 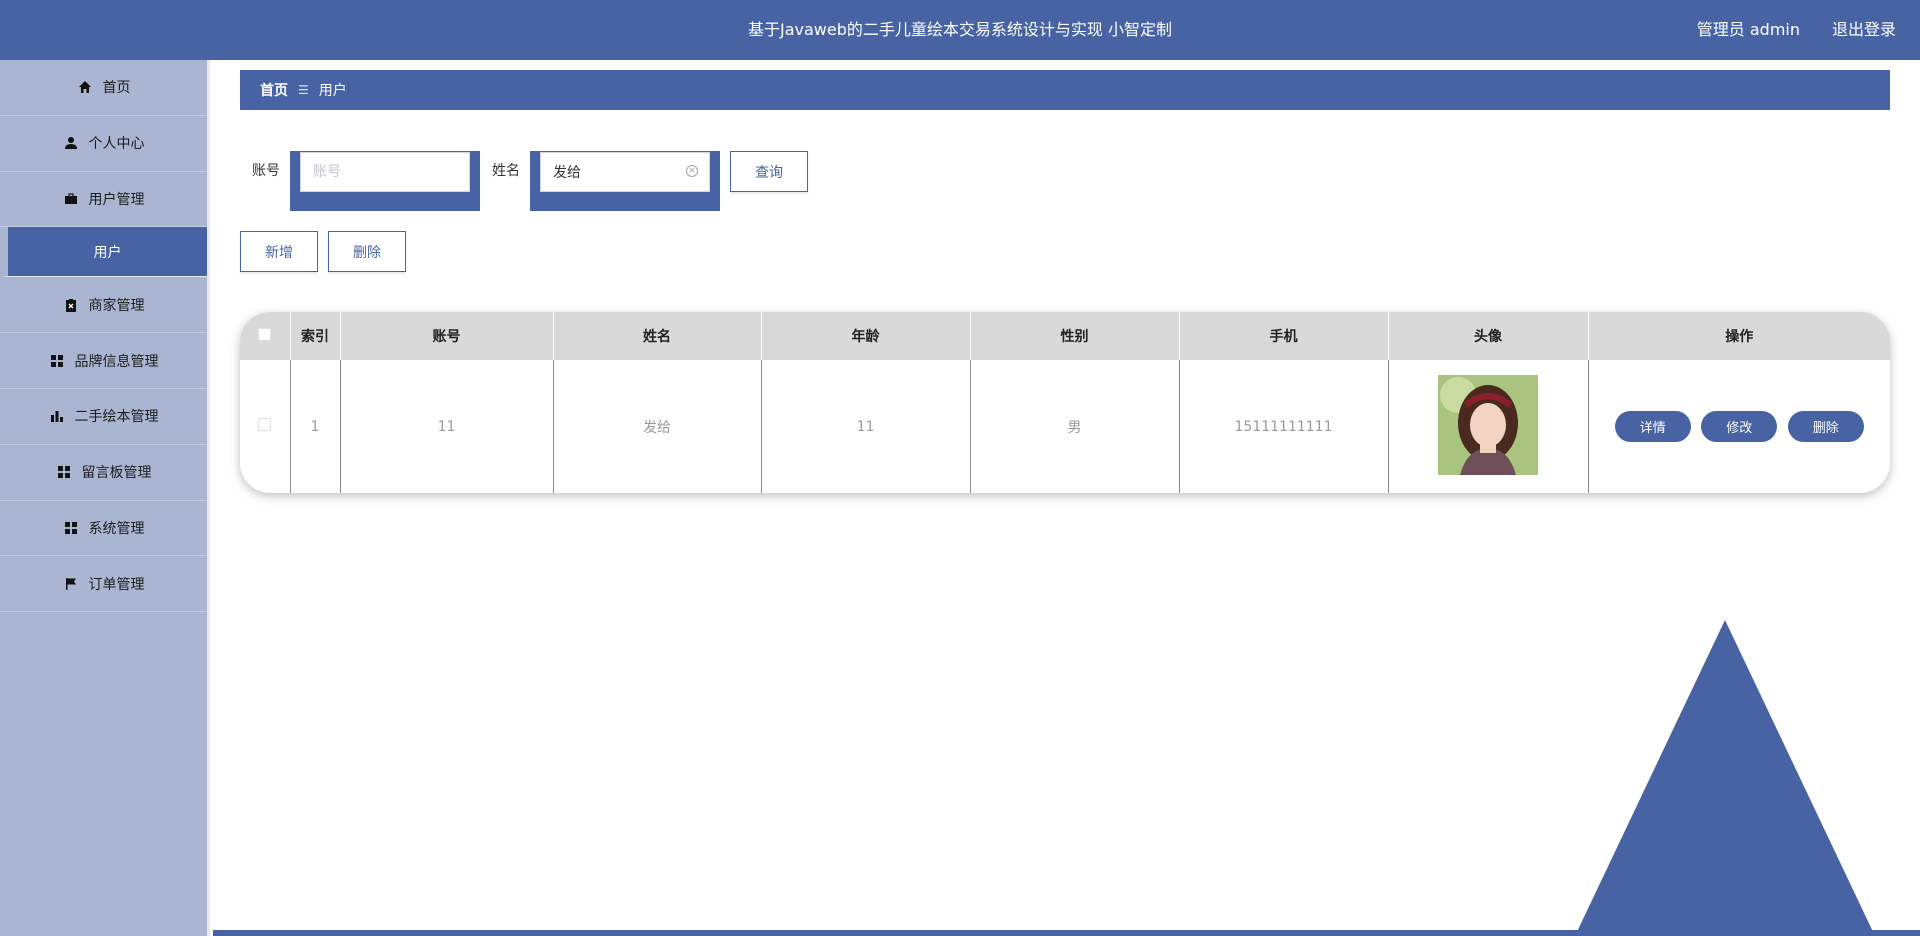 I want to click on sidebar-item-label: 品牌信息管理, so click(x=116, y=361).